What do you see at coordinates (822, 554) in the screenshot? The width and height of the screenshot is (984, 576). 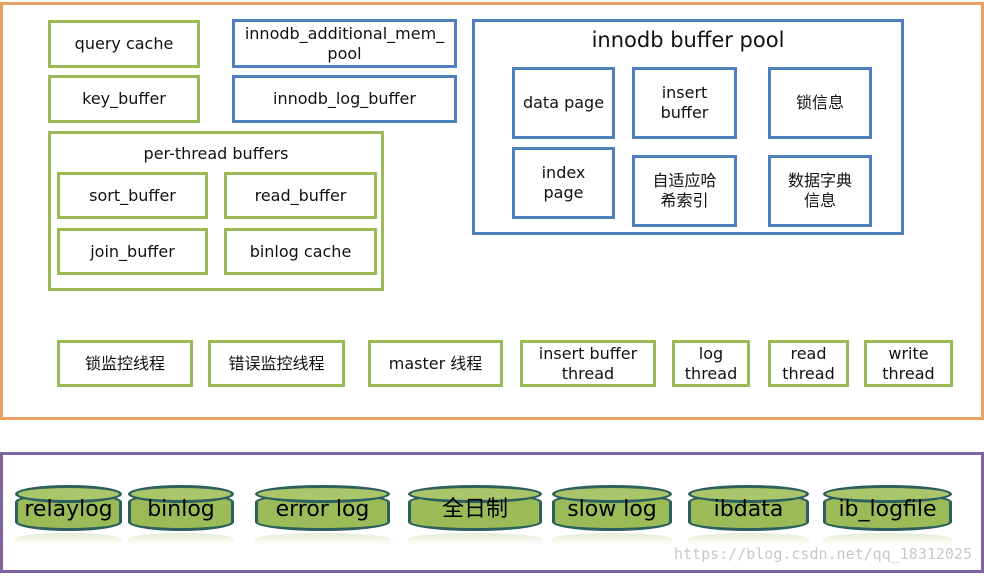 I see `watermark: https://blog.csdn.net/qq_18312025` at bounding box center [822, 554].